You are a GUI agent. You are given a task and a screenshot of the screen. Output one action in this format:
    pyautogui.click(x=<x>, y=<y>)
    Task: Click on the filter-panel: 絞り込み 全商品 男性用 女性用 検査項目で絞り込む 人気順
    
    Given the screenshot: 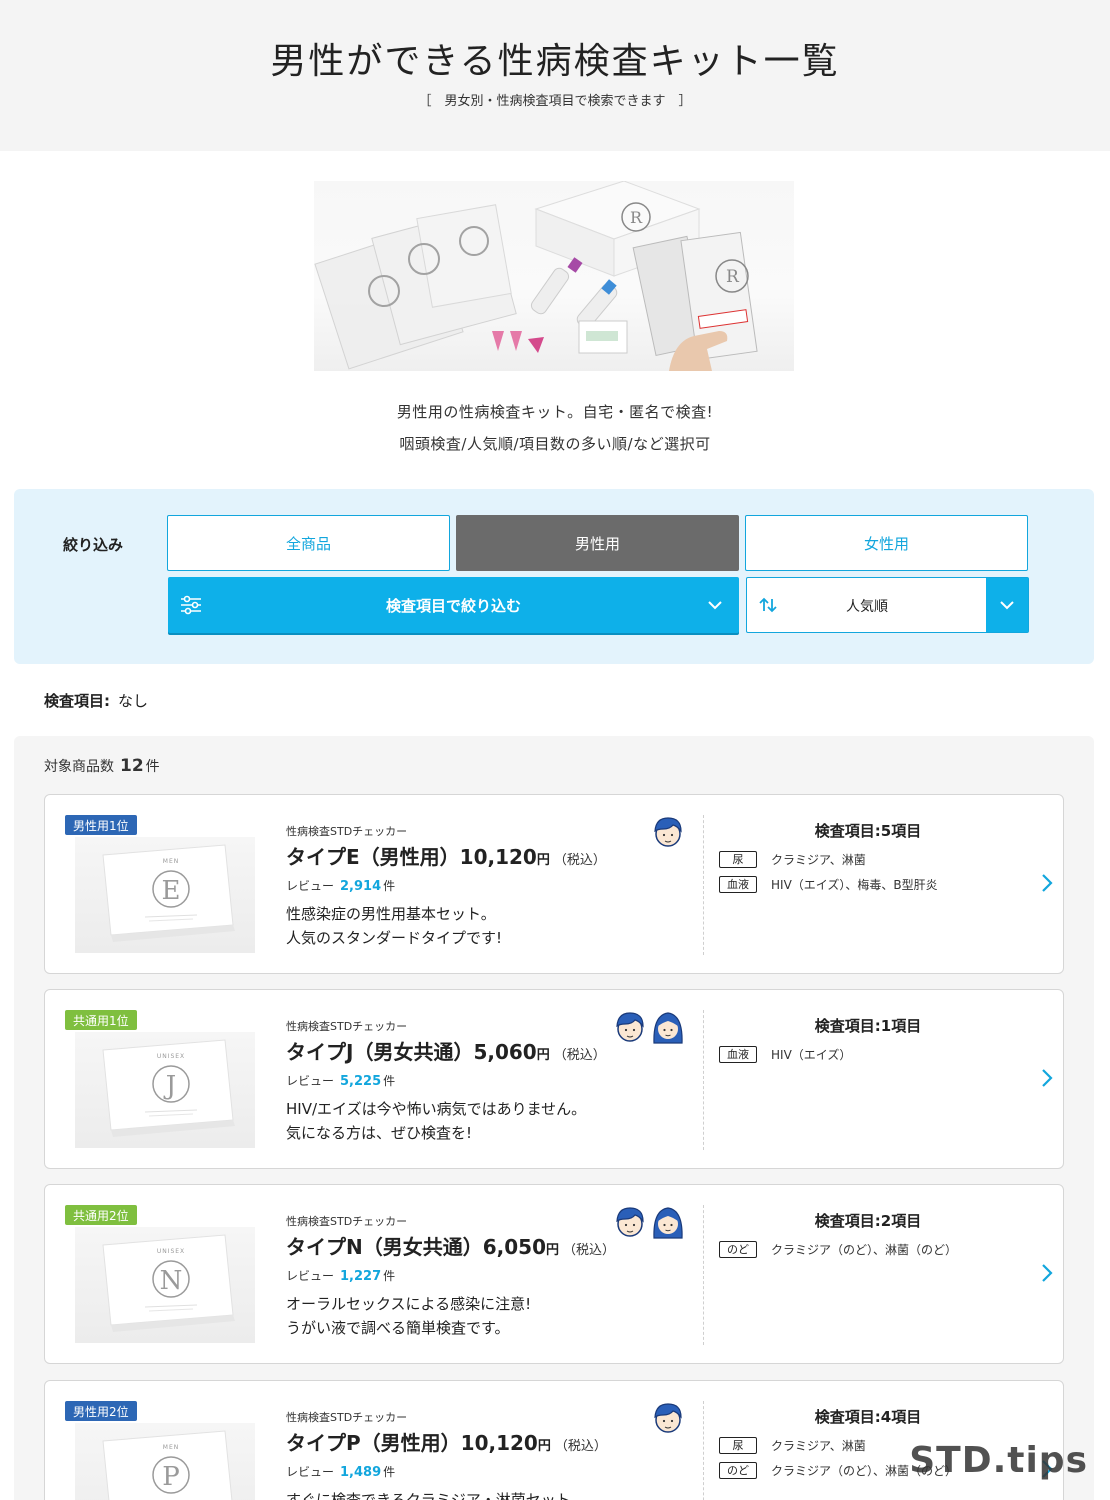 What is the action you would take?
    pyautogui.click(x=554, y=576)
    